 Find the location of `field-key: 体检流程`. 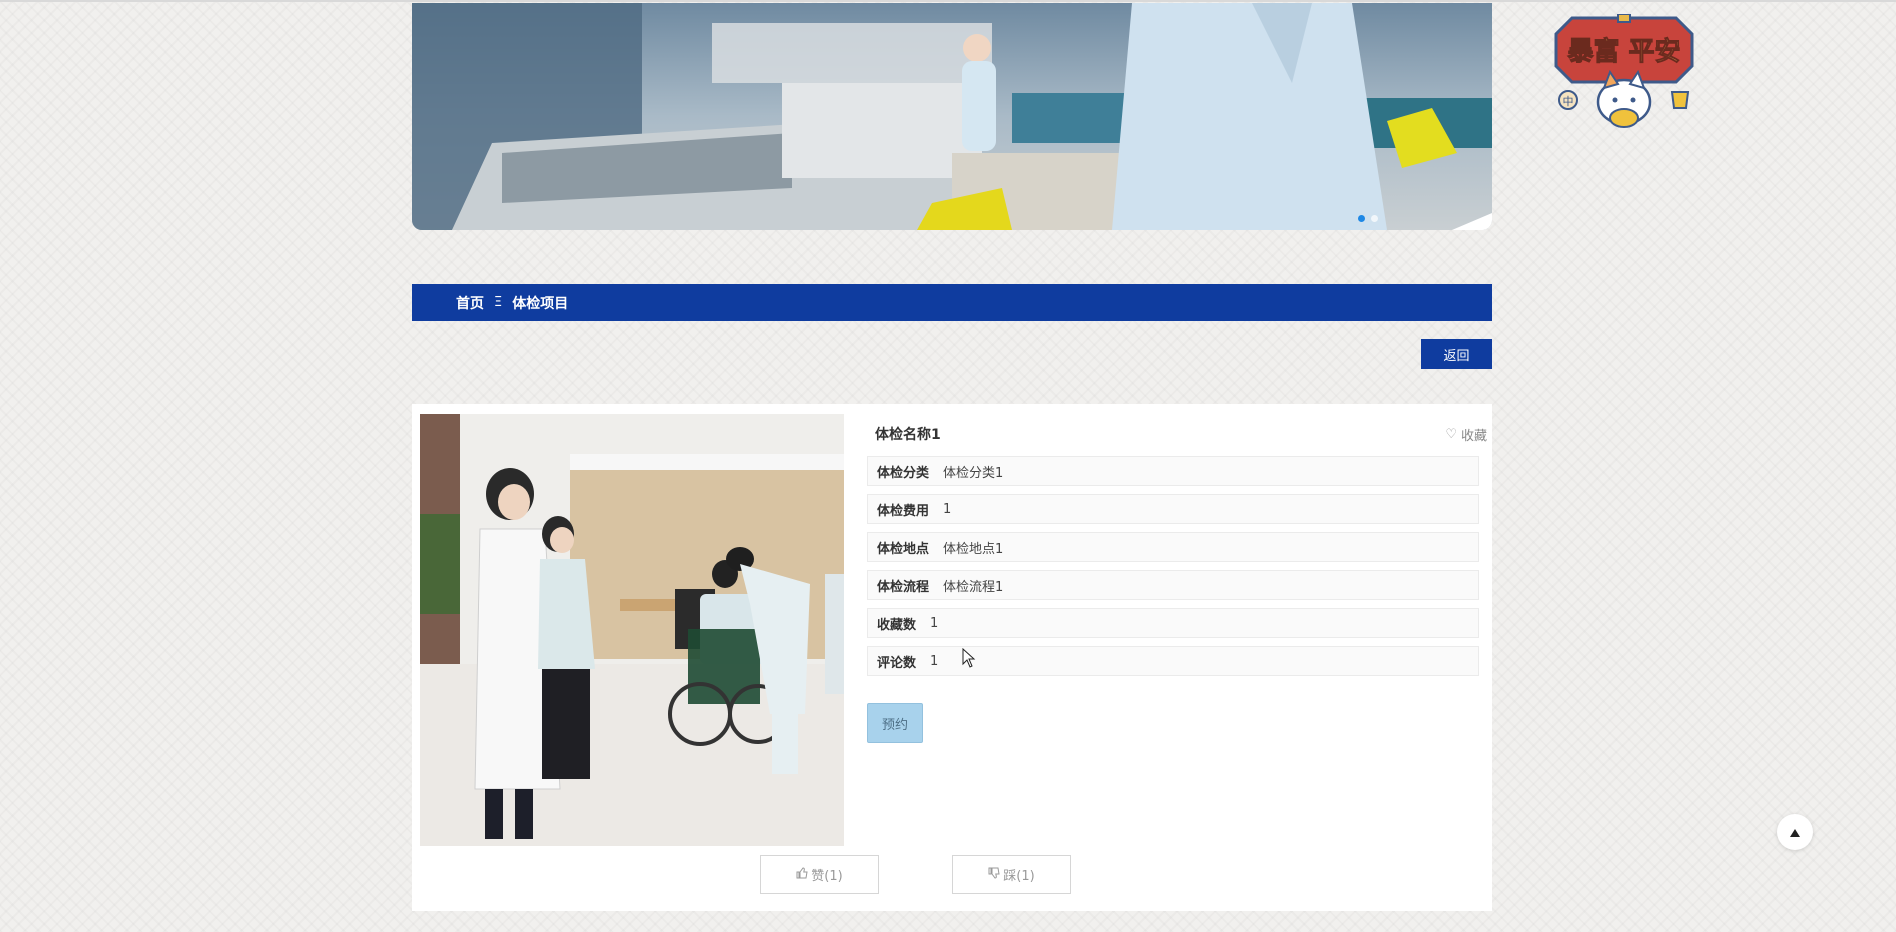

field-key: 体检流程 is located at coordinates (903, 587).